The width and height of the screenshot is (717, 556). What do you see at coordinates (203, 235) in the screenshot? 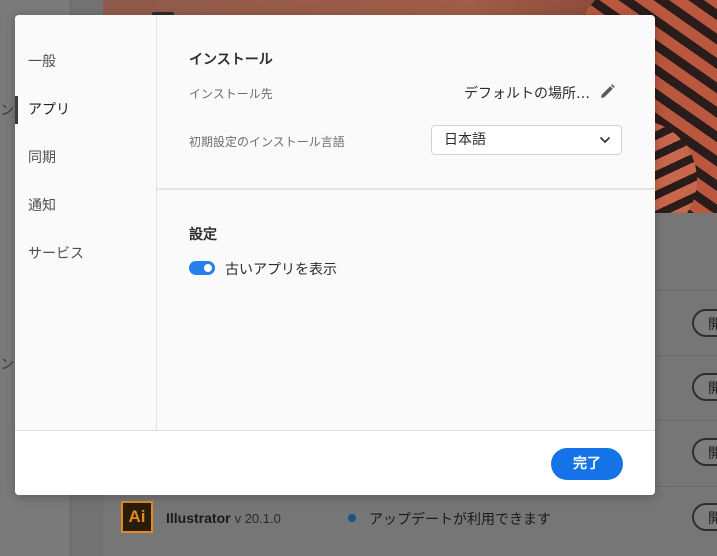
I see `settings-section-title: 設定` at bounding box center [203, 235].